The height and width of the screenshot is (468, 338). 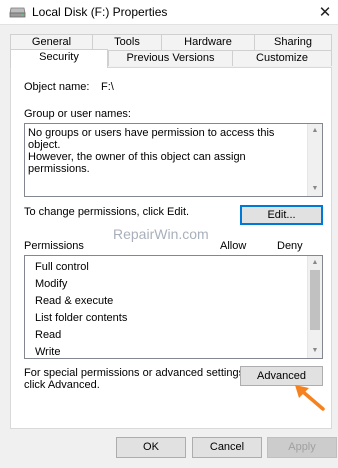 What do you see at coordinates (282, 58) in the screenshot?
I see `tab-customize: Customize` at bounding box center [282, 58].